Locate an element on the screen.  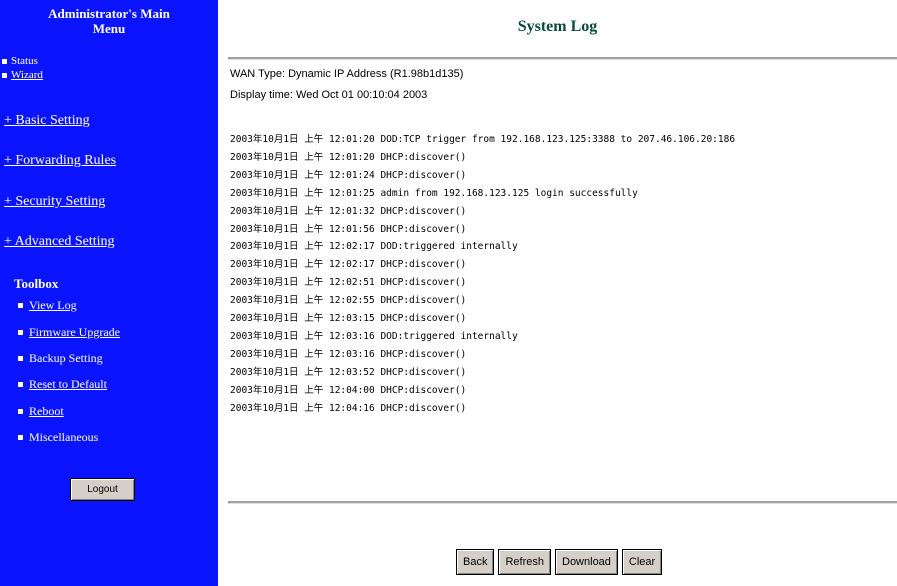
log-line: 2003年10月1日 上午 12:04:16 DHCP:discover() is located at coordinates (348, 408).